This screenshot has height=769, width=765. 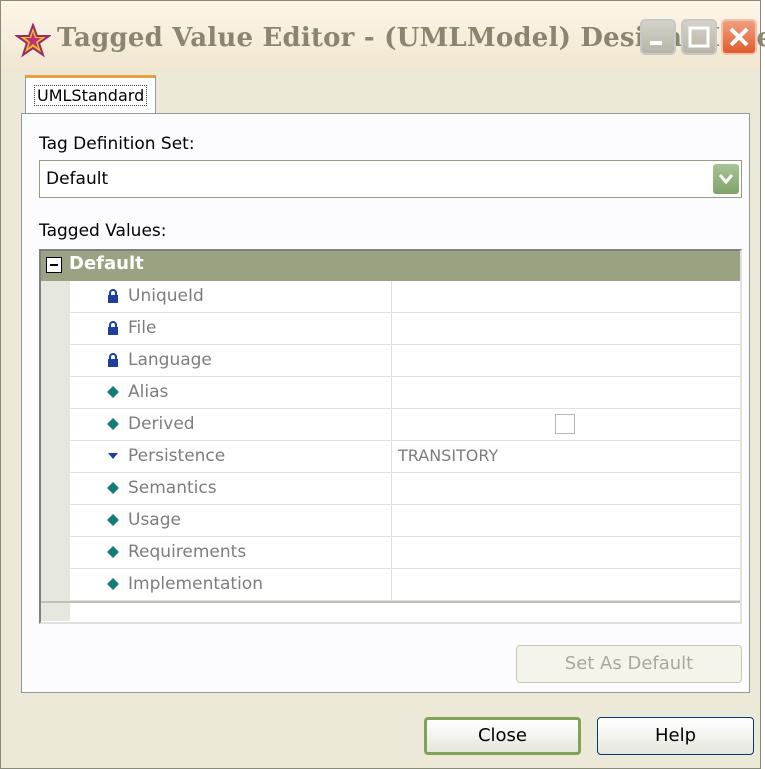 I want to click on property-name-cell: Implementation, so click(x=231, y=584).